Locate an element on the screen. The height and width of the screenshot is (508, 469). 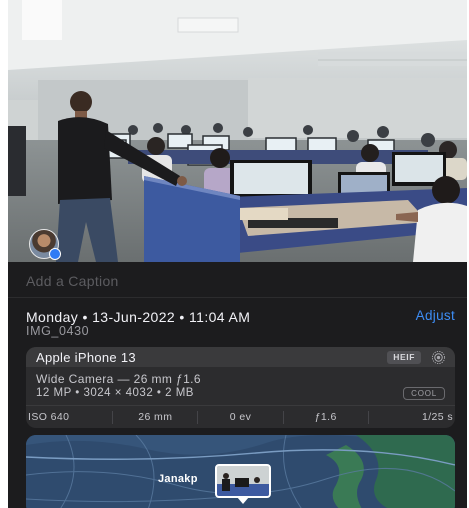
camera-card-header: Apple iPhone 13 HEIF is located at coordinates (240, 357).